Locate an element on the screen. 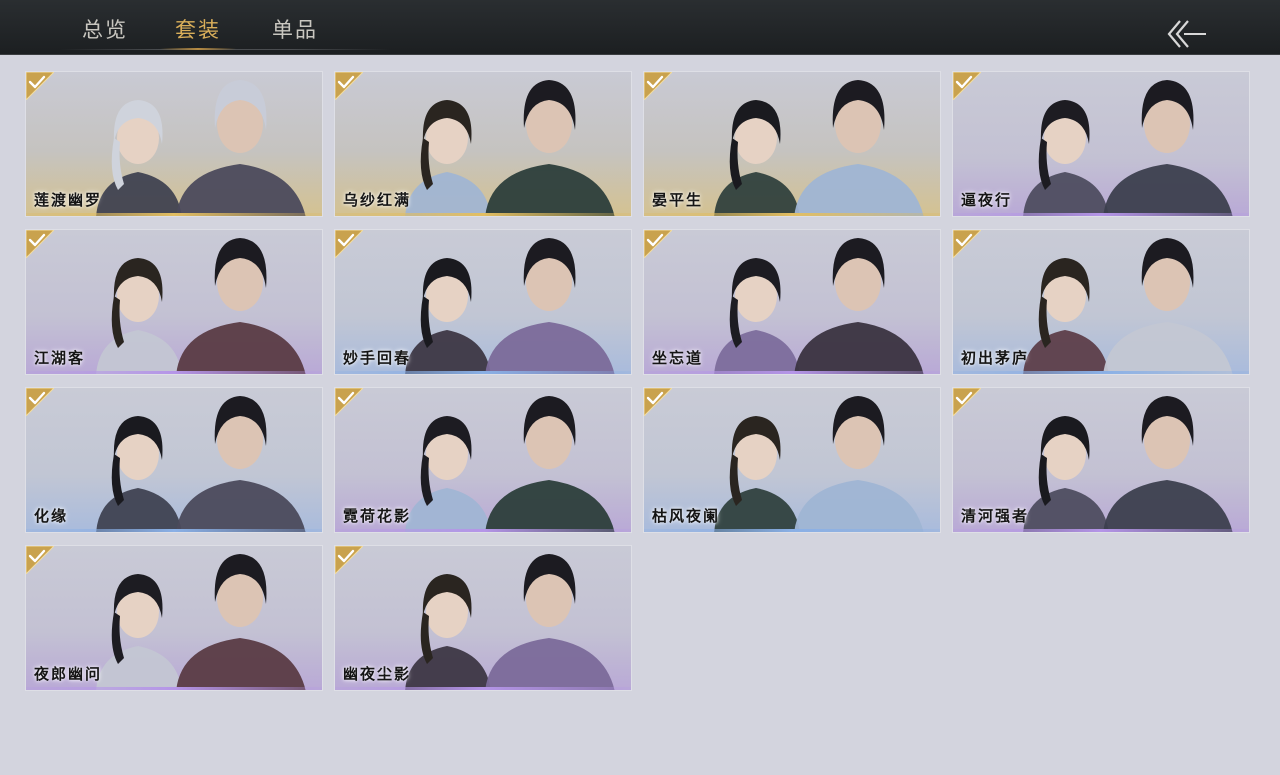 The height and width of the screenshot is (775, 1280). outfit-card: 初出茅庐 is located at coordinates (1101, 302).